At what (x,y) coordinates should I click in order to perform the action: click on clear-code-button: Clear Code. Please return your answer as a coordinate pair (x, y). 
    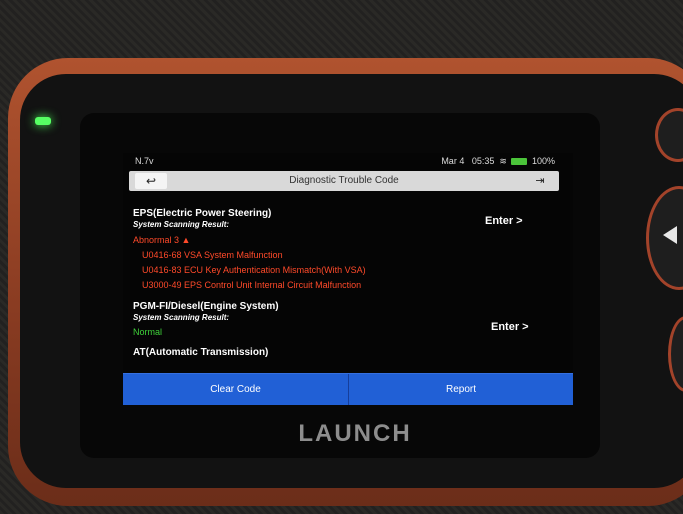
    Looking at the image, I should click on (236, 389).